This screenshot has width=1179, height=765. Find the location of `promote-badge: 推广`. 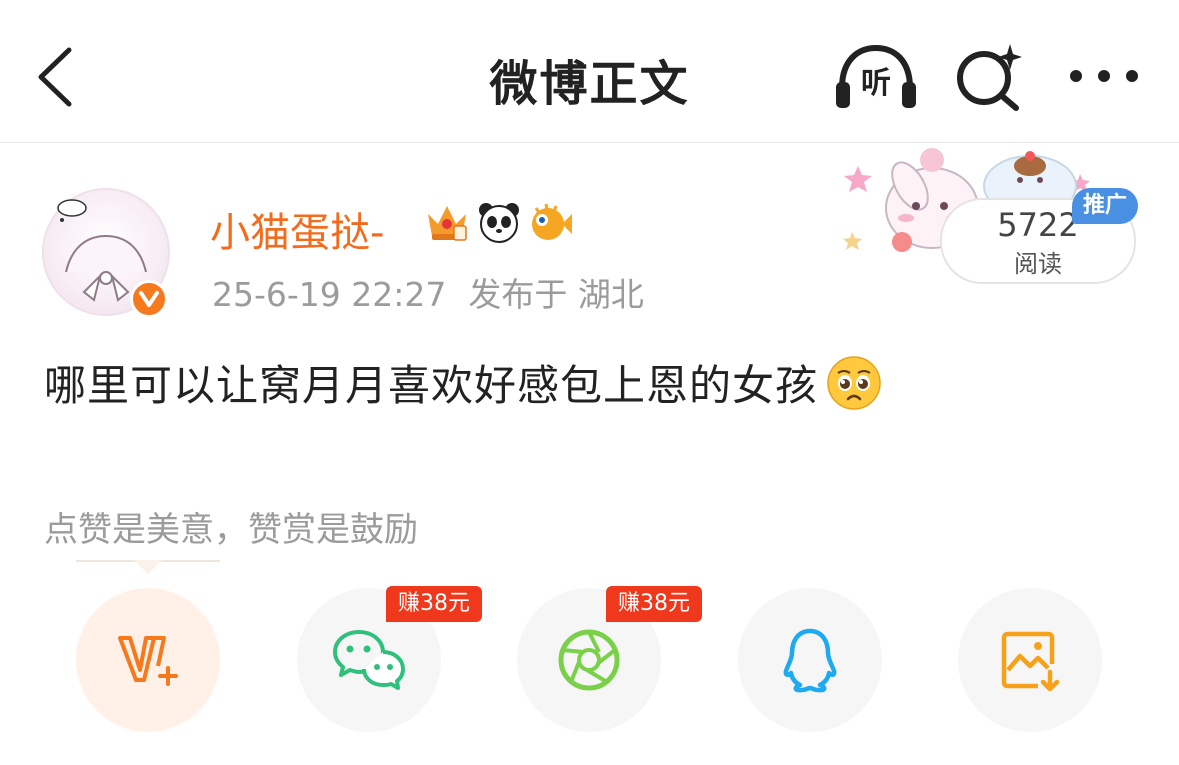

promote-badge: 推广 is located at coordinates (1105, 206).